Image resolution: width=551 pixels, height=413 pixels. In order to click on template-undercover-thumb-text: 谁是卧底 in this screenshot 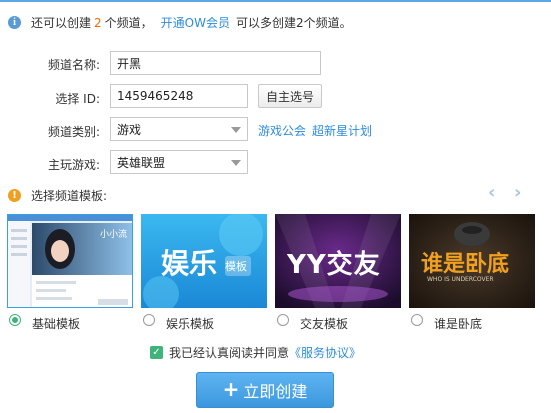, I will do `click(465, 264)`.